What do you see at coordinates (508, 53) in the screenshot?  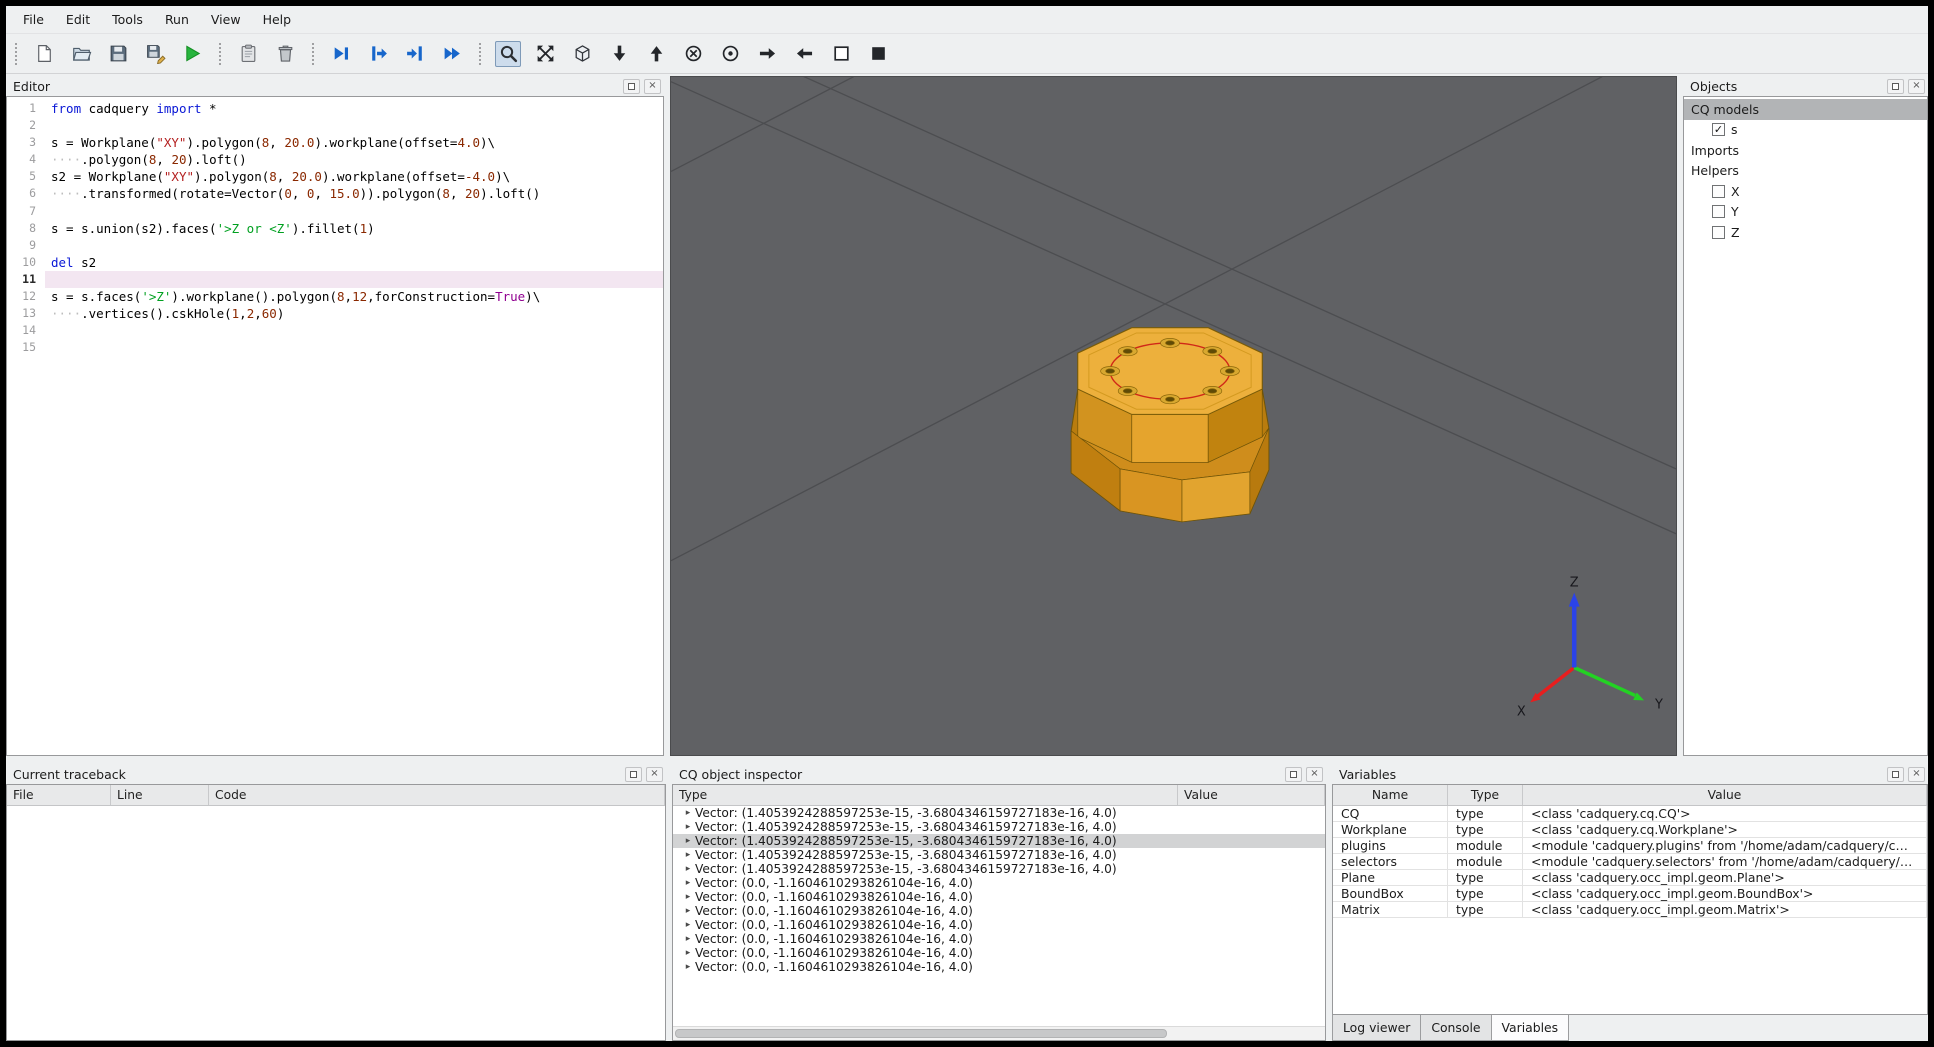 I see `zoom-toggle-button` at bounding box center [508, 53].